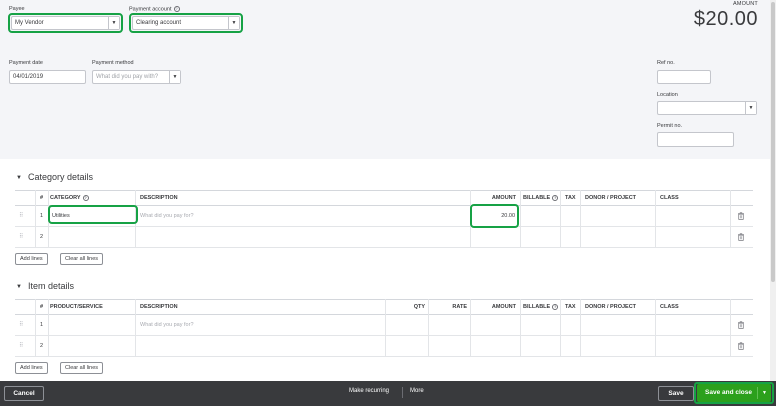 The width and height of the screenshot is (776, 406). What do you see at coordinates (60, 177) in the screenshot?
I see `category-details-title: Category details` at bounding box center [60, 177].